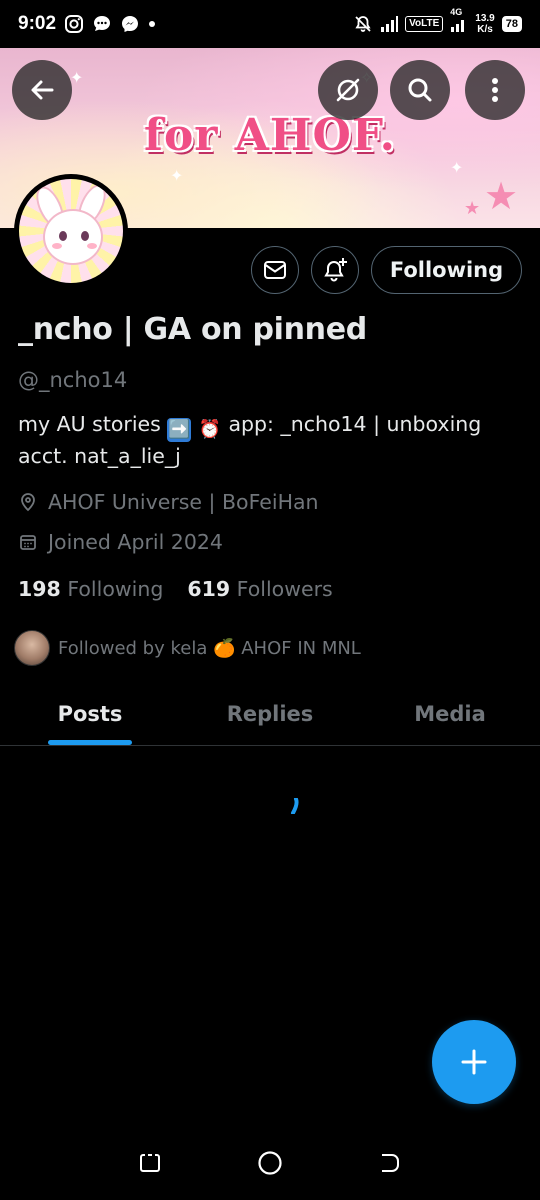  Describe the element at coordinates (270, 135) in the screenshot. I see `banner-title: for AHOF.` at that location.